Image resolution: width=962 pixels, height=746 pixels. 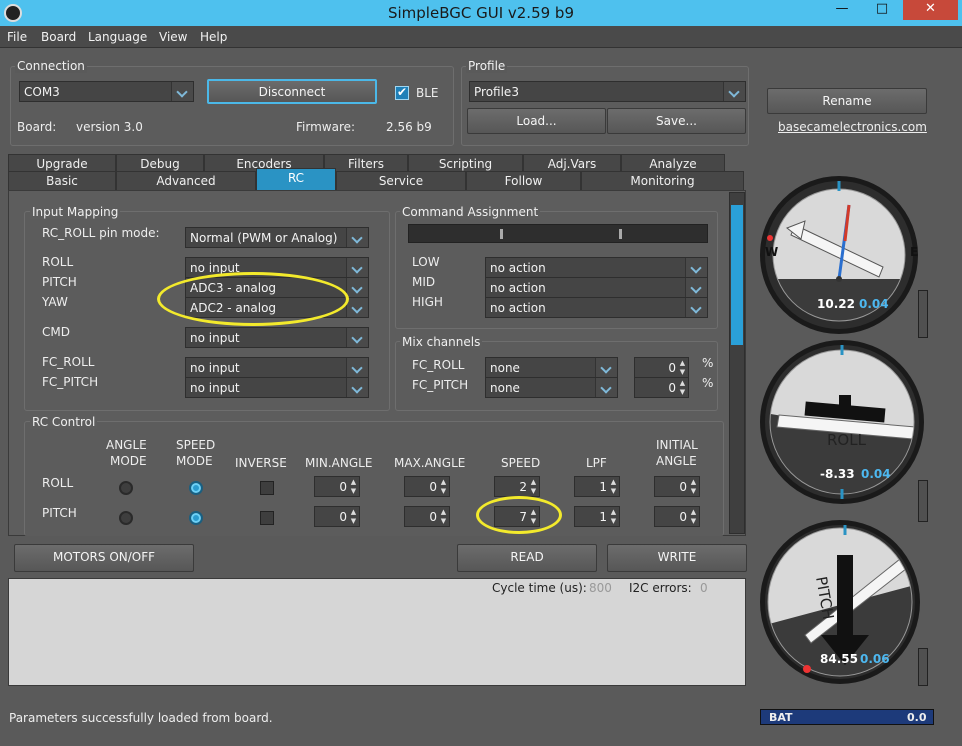 What do you see at coordinates (847, 717) in the screenshot?
I see `battery-indicator: BAT 0.0` at bounding box center [847, 717].